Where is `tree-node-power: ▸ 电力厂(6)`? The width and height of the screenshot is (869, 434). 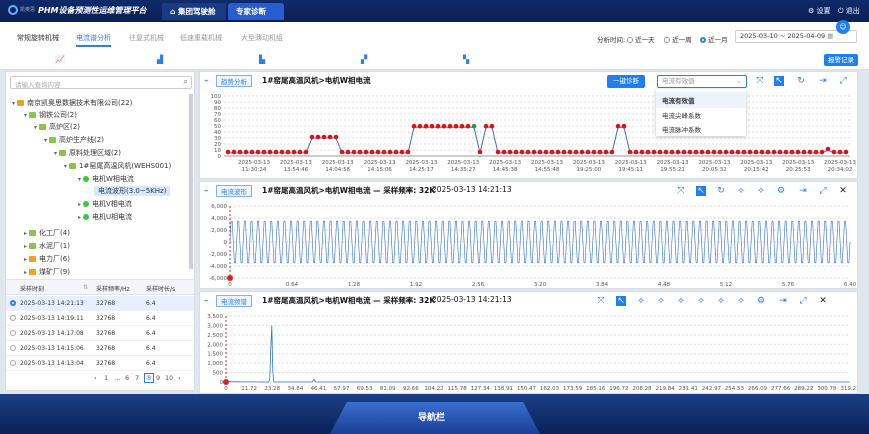 tree-node-power: ▸ 电力厂(6) is located at coordinates (47, 259).